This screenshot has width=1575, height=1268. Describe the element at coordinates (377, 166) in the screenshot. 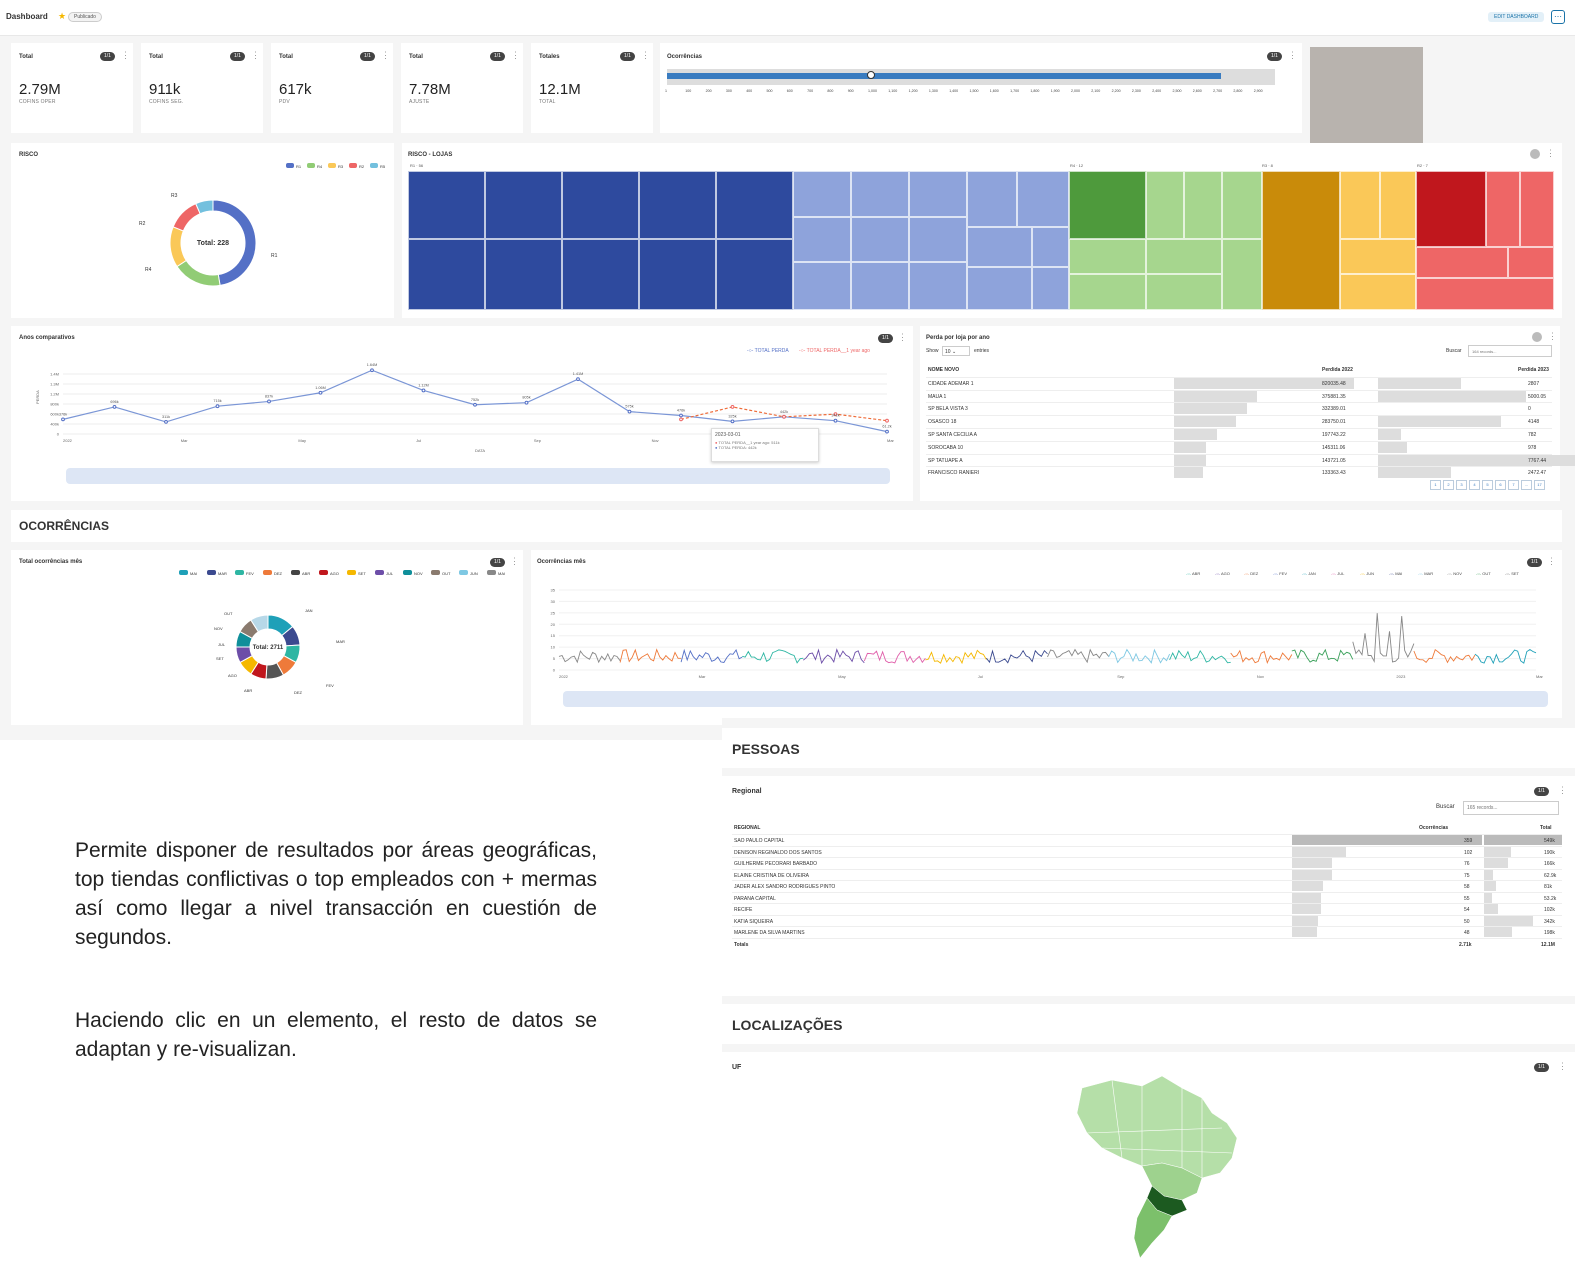

I see `legend-item: R5` at that location.